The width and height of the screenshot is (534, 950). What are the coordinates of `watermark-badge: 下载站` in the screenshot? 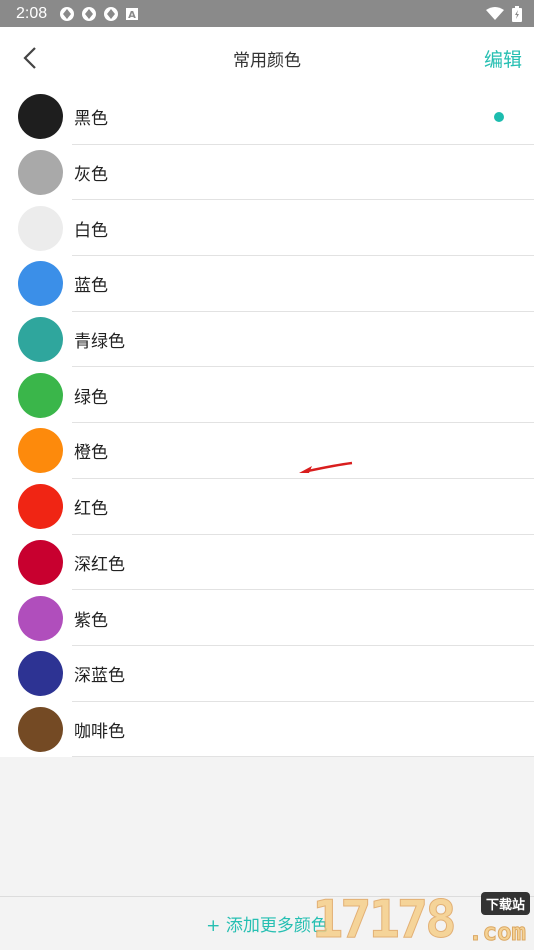 It's located at (505, 903).